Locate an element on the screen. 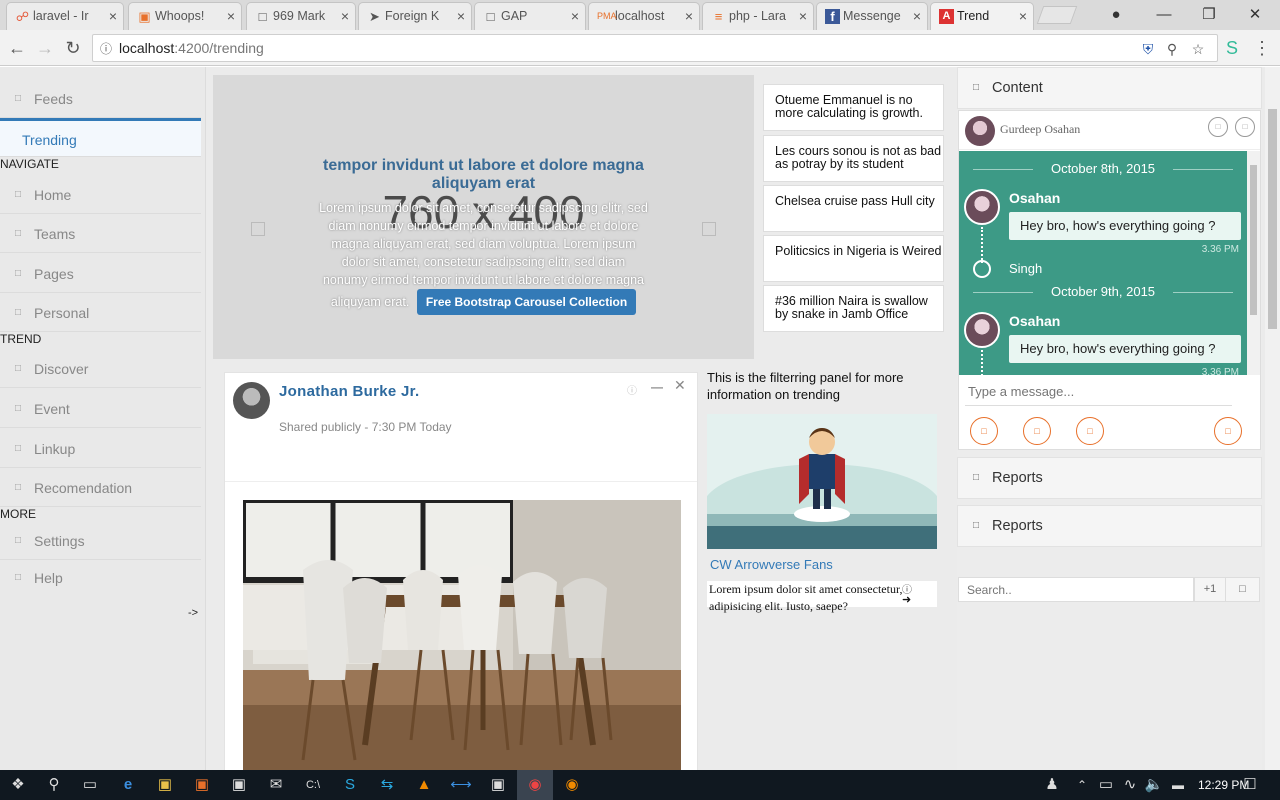  chat-scrollbar is located at coordinates (1253, 263).